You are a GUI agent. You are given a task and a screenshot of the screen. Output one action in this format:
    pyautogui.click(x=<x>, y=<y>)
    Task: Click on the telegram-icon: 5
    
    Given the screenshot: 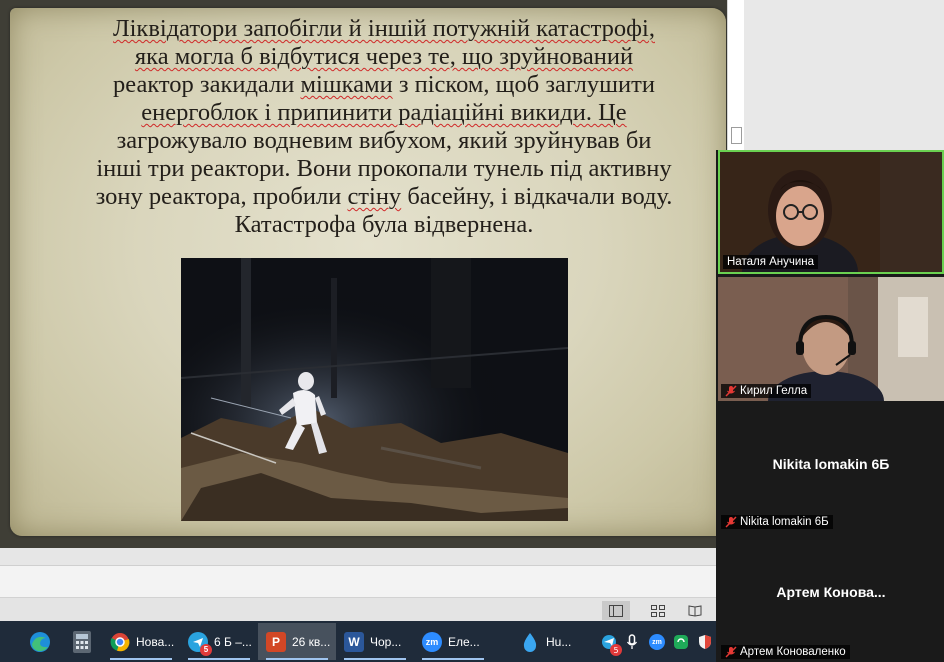 What is the action you would take?
    pyautogui.click(x=200, y=643)
    